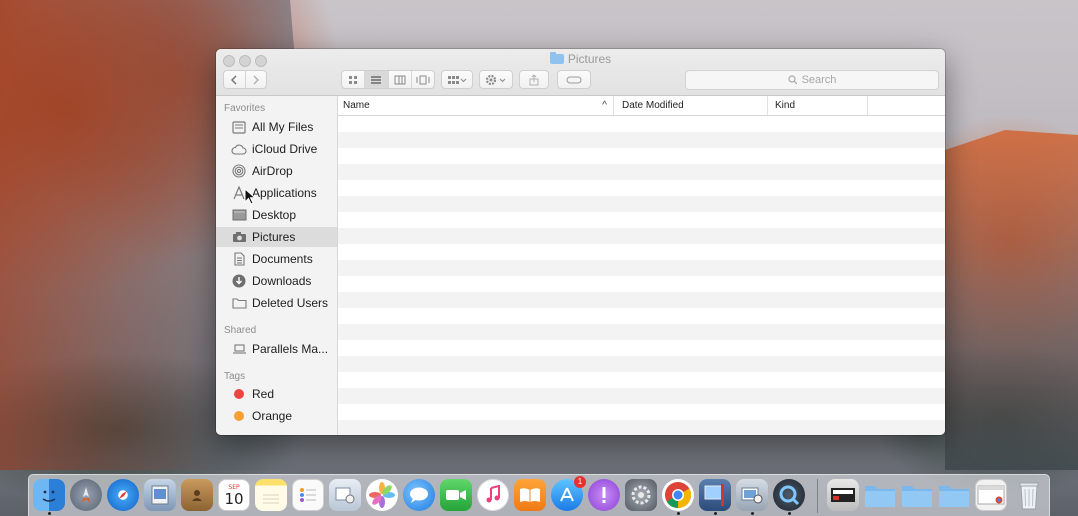 Image resolution: width=1078 pixels, height=516 pixels. I want to click on sidebar-item-label: Deleted Users, so click(290, 303).